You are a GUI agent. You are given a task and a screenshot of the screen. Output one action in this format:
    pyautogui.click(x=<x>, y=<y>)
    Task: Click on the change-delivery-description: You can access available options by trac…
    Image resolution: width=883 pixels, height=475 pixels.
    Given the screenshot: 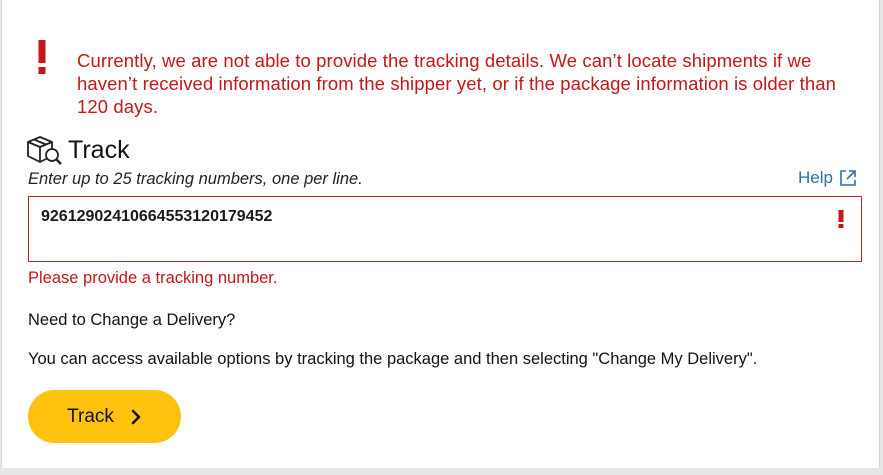 What is the action you would take?
    pyautogui.click(x=393, y=359)
    